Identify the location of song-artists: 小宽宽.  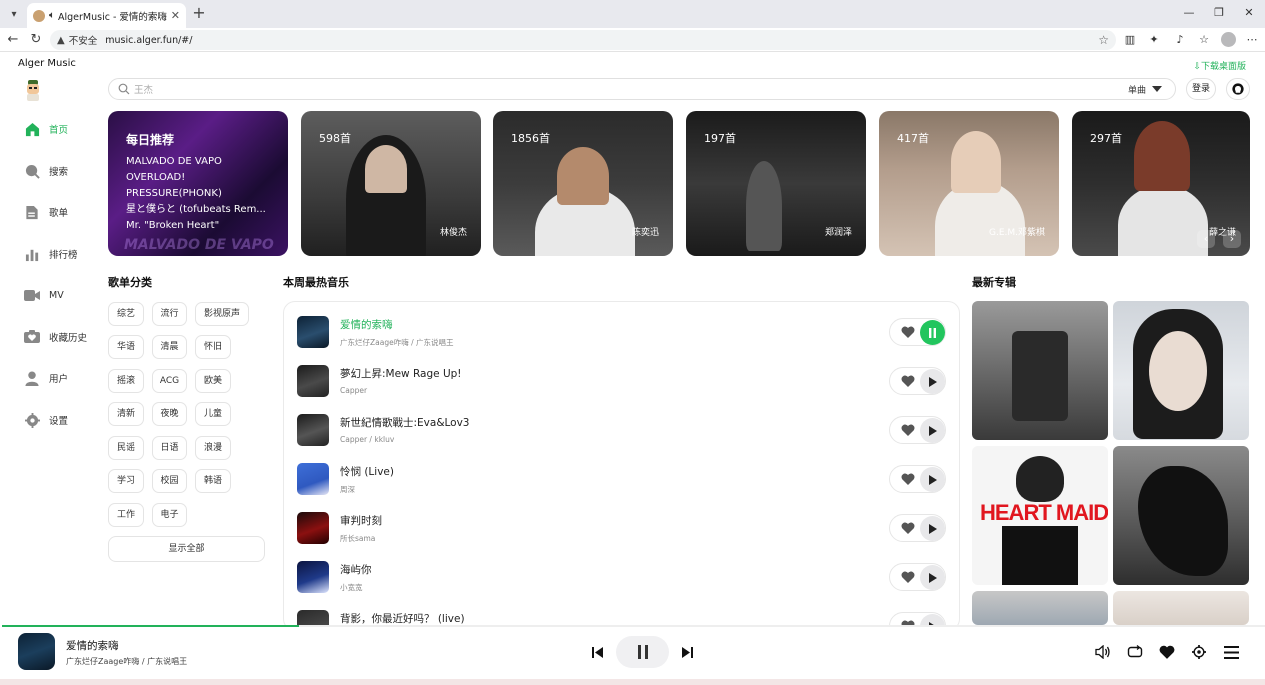
(351, 587).